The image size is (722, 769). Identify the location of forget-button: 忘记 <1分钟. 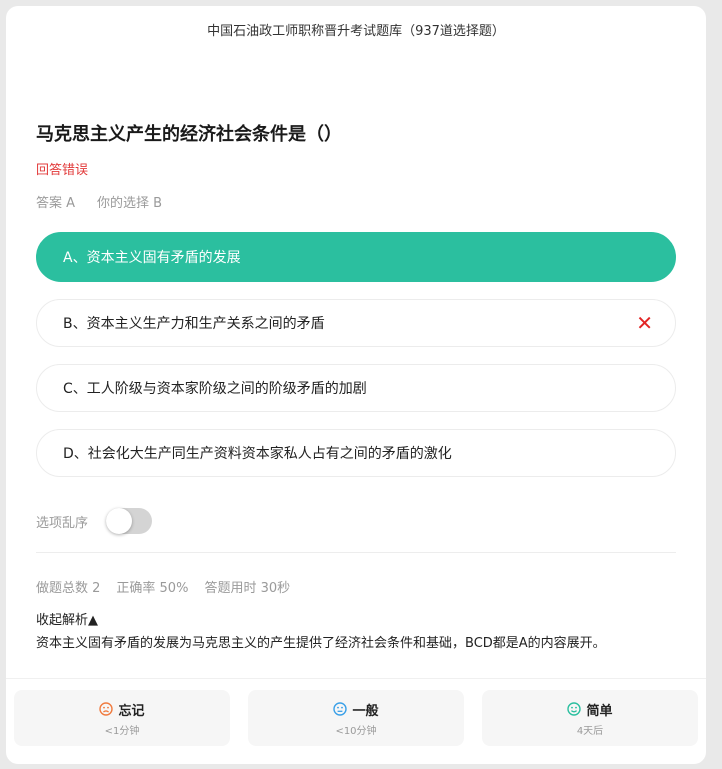
(122, 718).